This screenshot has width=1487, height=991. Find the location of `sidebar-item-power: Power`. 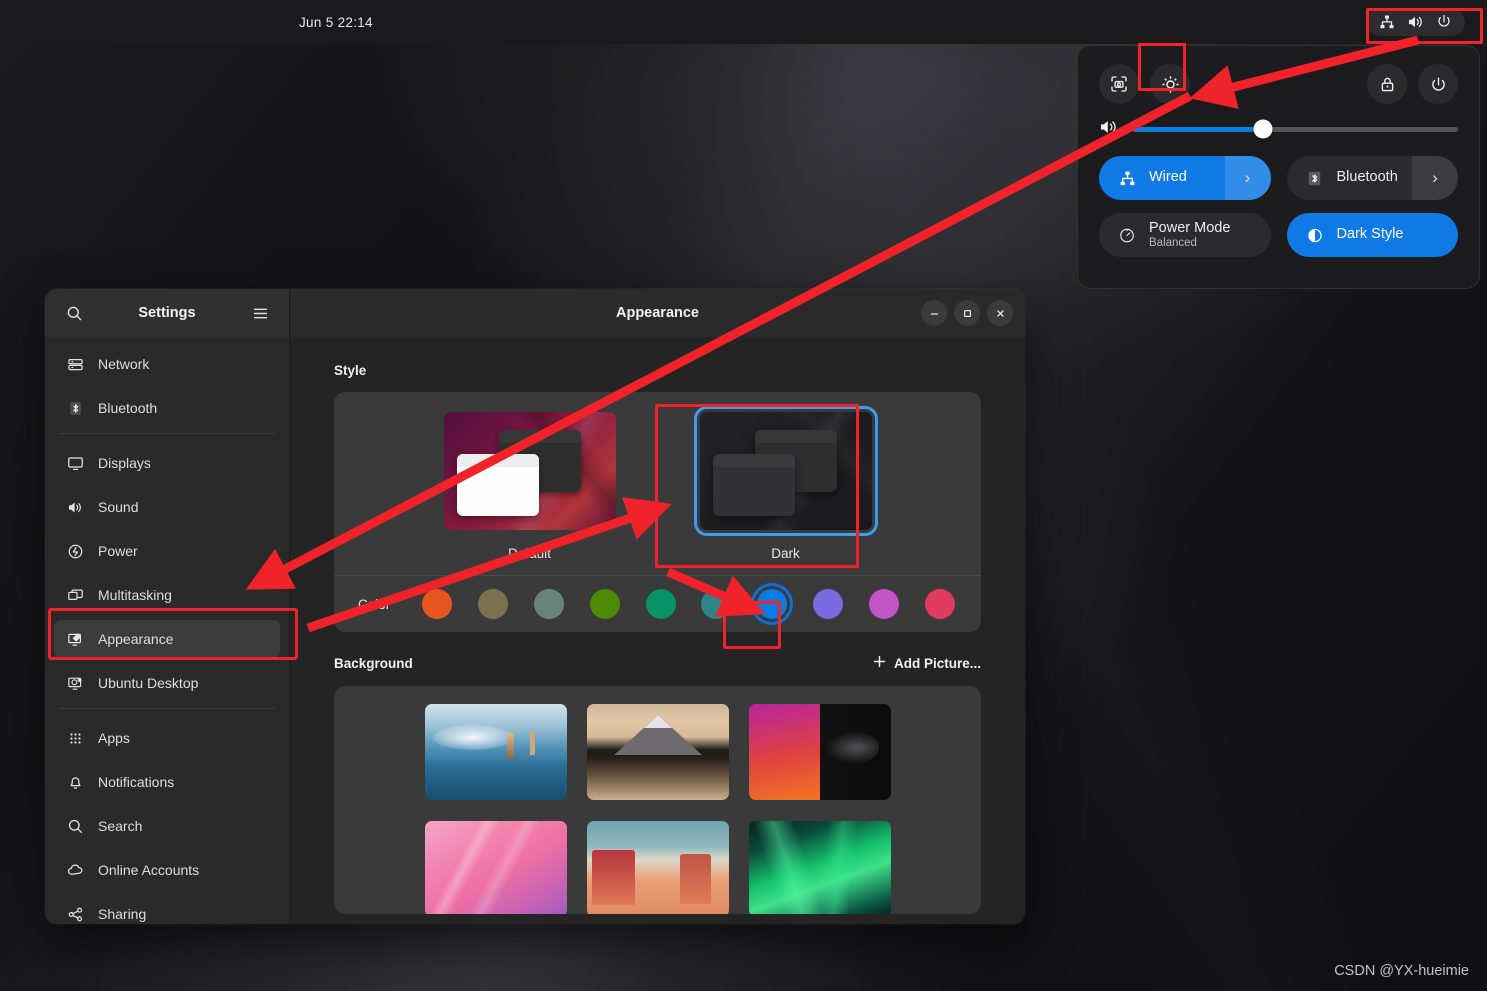

sidebar-item-power: Power is located at coordinates (167, 551).